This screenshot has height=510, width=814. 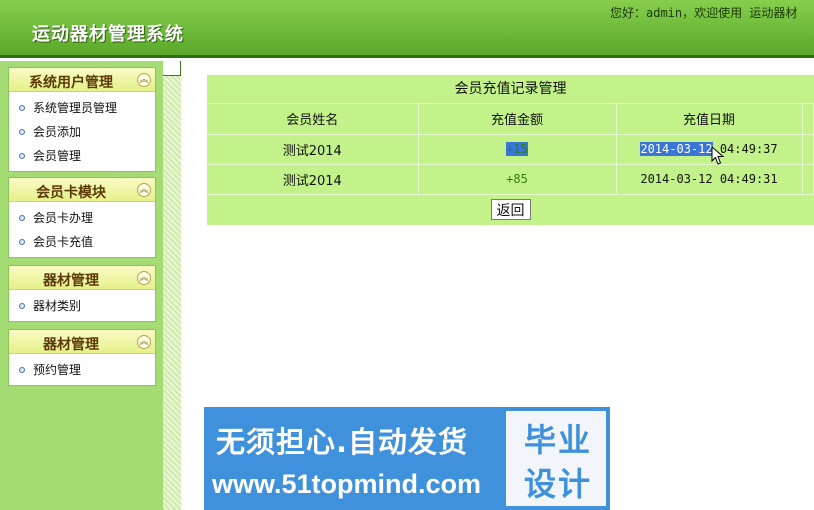 What do you see at coordinates (63, 242) in the screenshot?
I see `menu-item-label: 会员卡充值` at bounding box center [63, 242].